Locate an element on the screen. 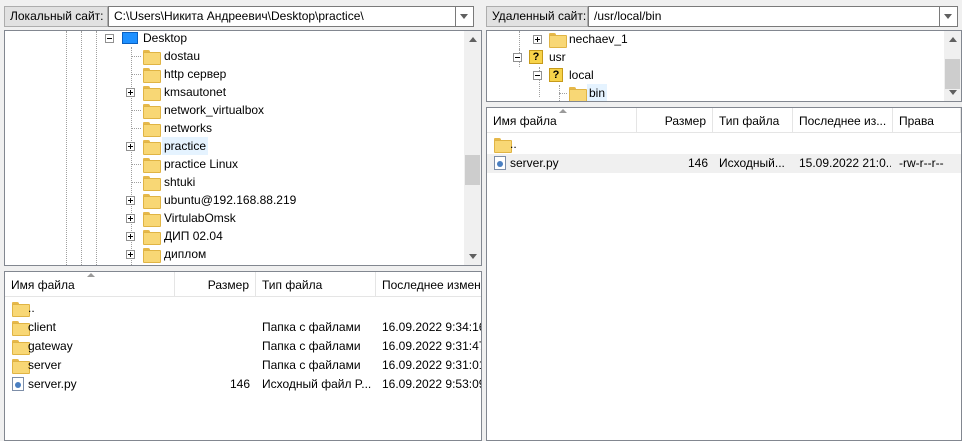 This screenshot has height=441, width=962. tree-item: ? local is located at coordinates (715, 75).